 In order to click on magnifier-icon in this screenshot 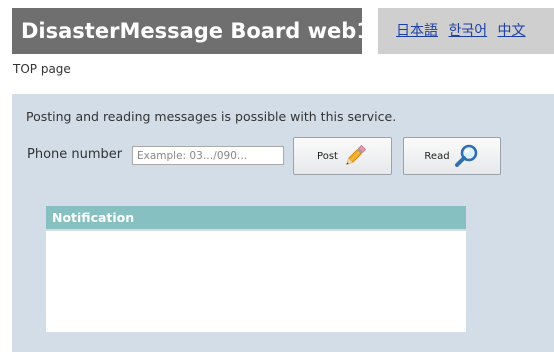, I will do `click(467, 156)`.